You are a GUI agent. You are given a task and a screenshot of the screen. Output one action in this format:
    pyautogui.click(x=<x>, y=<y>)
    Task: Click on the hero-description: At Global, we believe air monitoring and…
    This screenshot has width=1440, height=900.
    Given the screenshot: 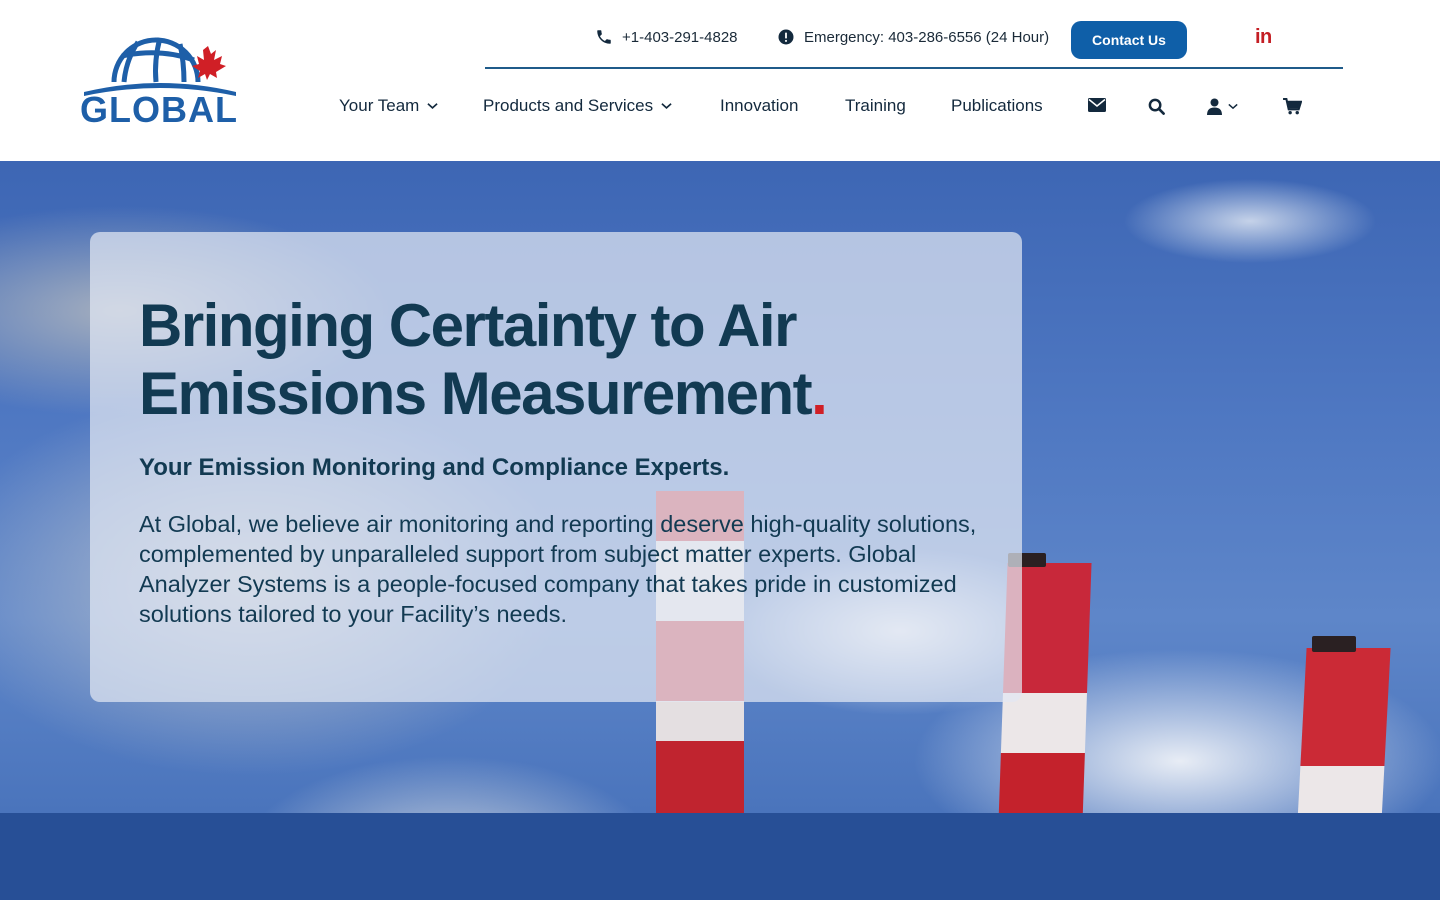 What is the action you would take?
    pyautogui.click(x=558, y=569)
    